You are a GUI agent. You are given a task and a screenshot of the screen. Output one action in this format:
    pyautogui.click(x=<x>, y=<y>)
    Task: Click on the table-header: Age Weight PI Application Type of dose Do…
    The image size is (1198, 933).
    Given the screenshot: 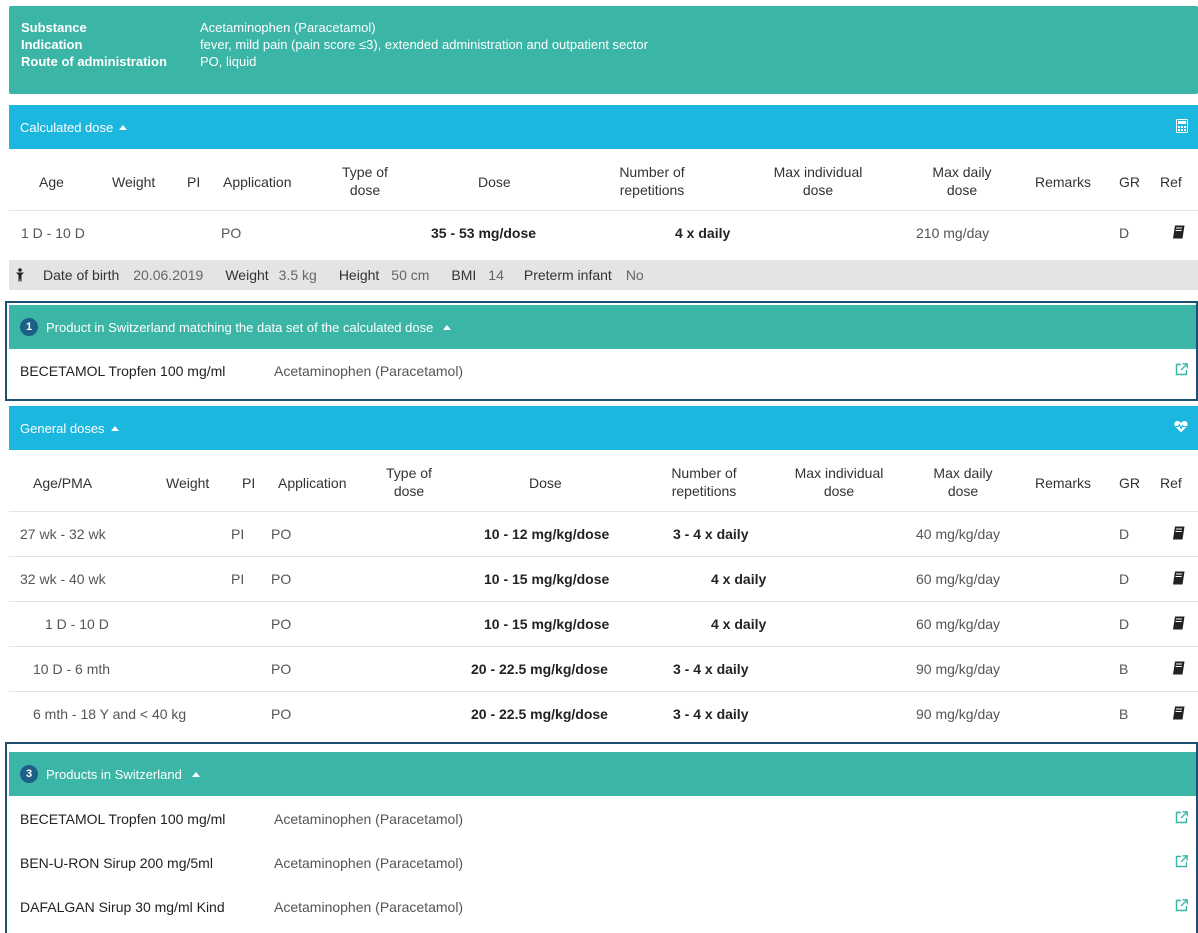 What is the action you would take?
    pyautogui.click(x=603, y=180)
    